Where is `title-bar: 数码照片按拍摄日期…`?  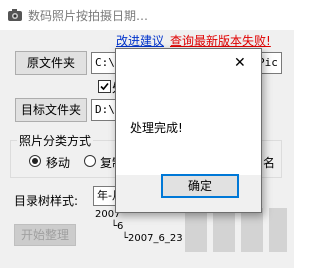
title-bar: 数码照片按拍摄日期… is located at coordinates (147, 15).